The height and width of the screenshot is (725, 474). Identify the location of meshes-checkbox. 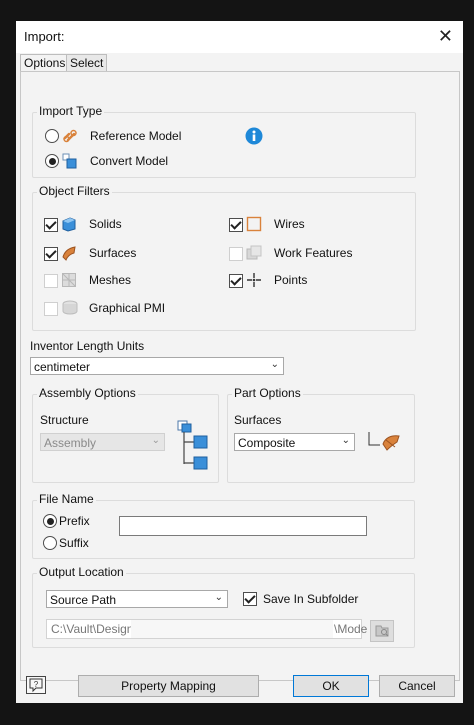
(51, 281).